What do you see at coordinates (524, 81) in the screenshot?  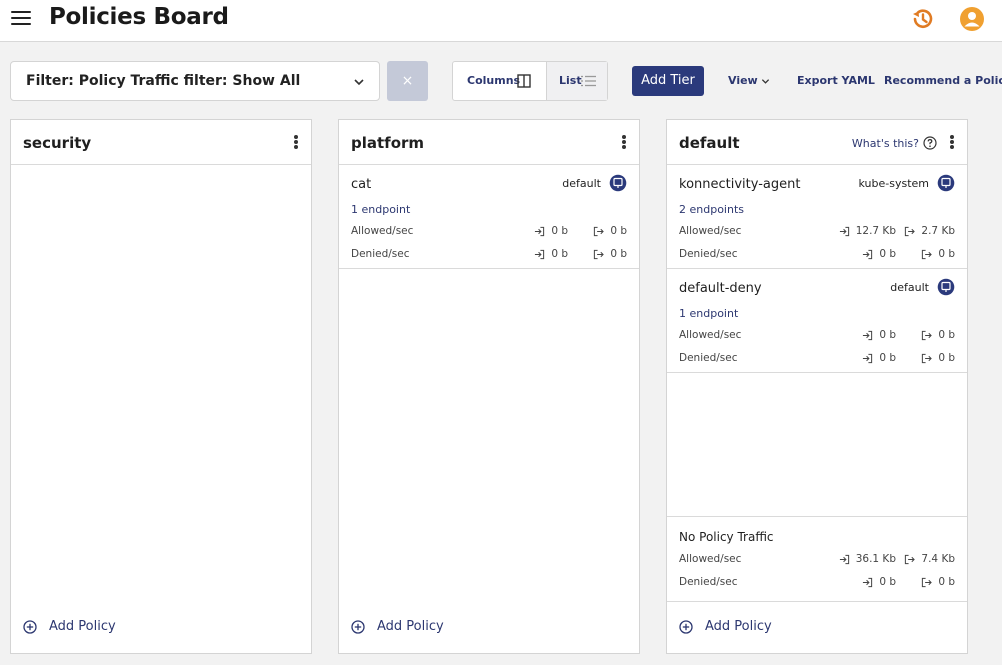 I see `columns-icon` at bounding box center [524, 81].